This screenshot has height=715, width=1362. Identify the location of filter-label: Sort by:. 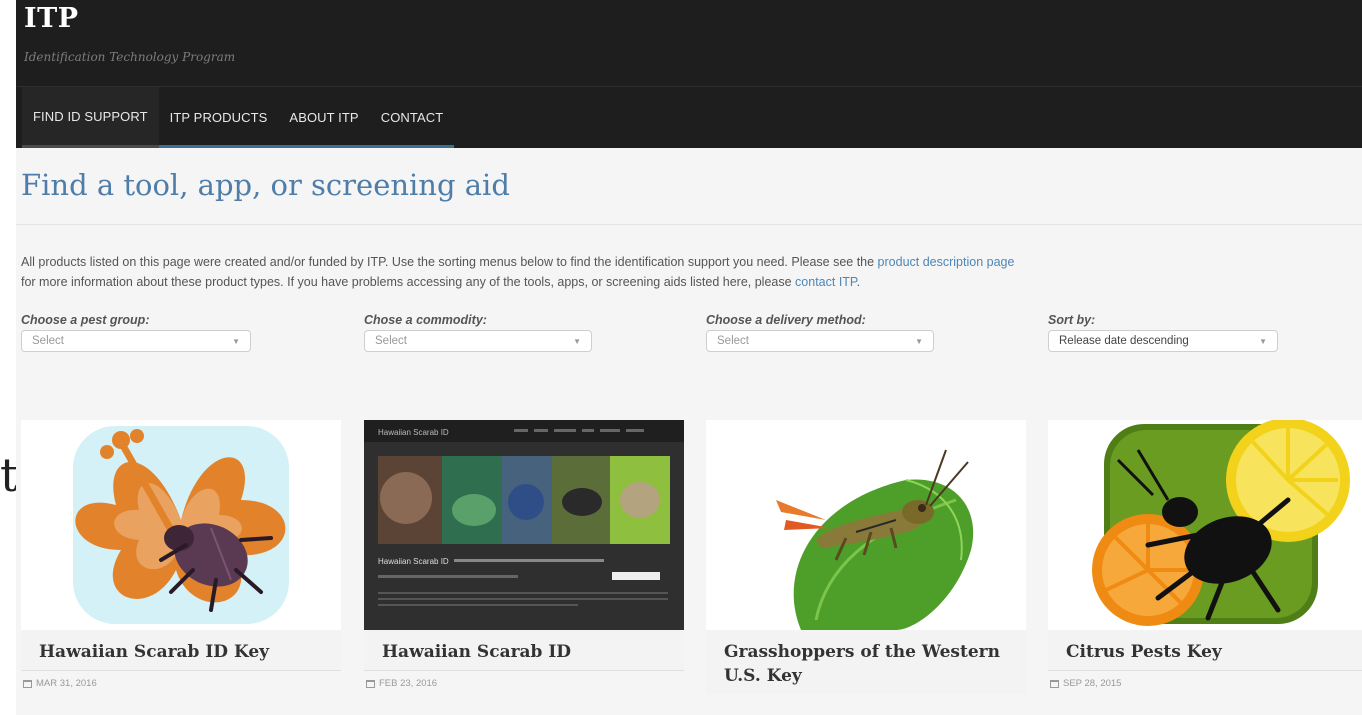
(1072, 320).